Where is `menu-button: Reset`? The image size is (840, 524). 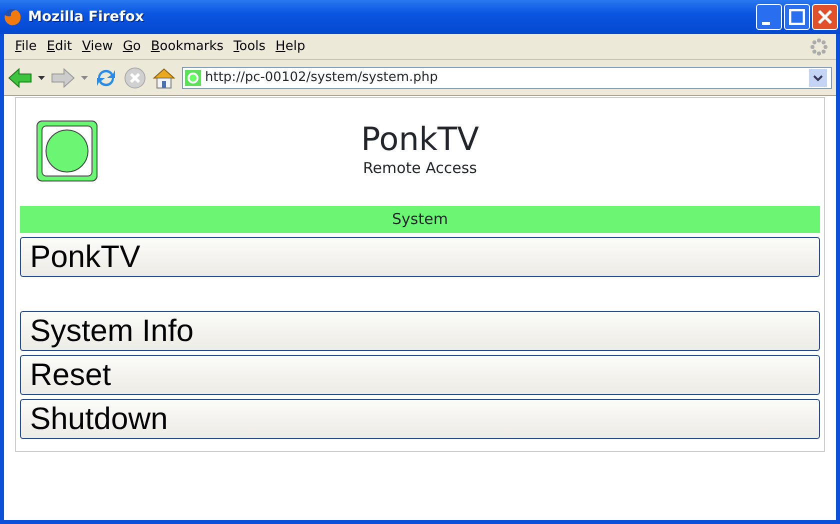 menu-button: Reset is located at coordinates (420, 374).